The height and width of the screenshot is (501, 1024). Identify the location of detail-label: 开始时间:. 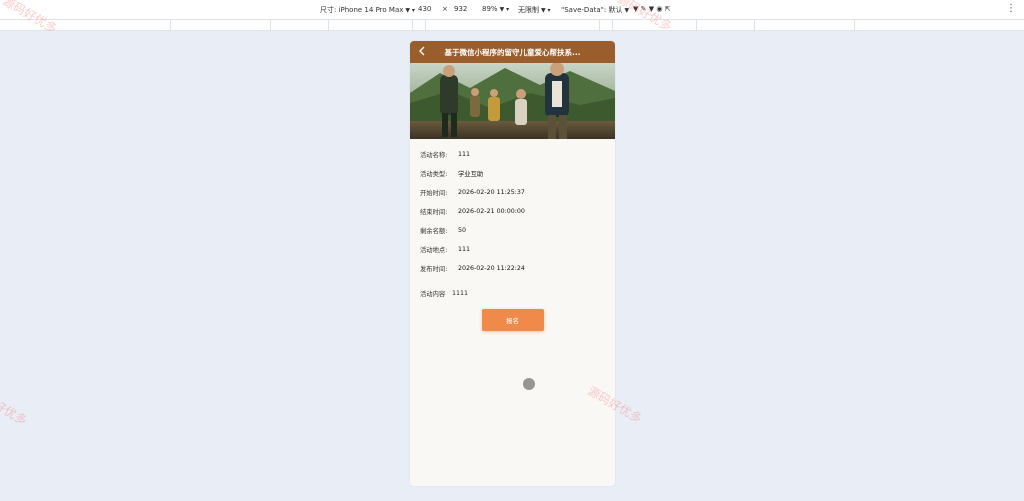
(434, 193).